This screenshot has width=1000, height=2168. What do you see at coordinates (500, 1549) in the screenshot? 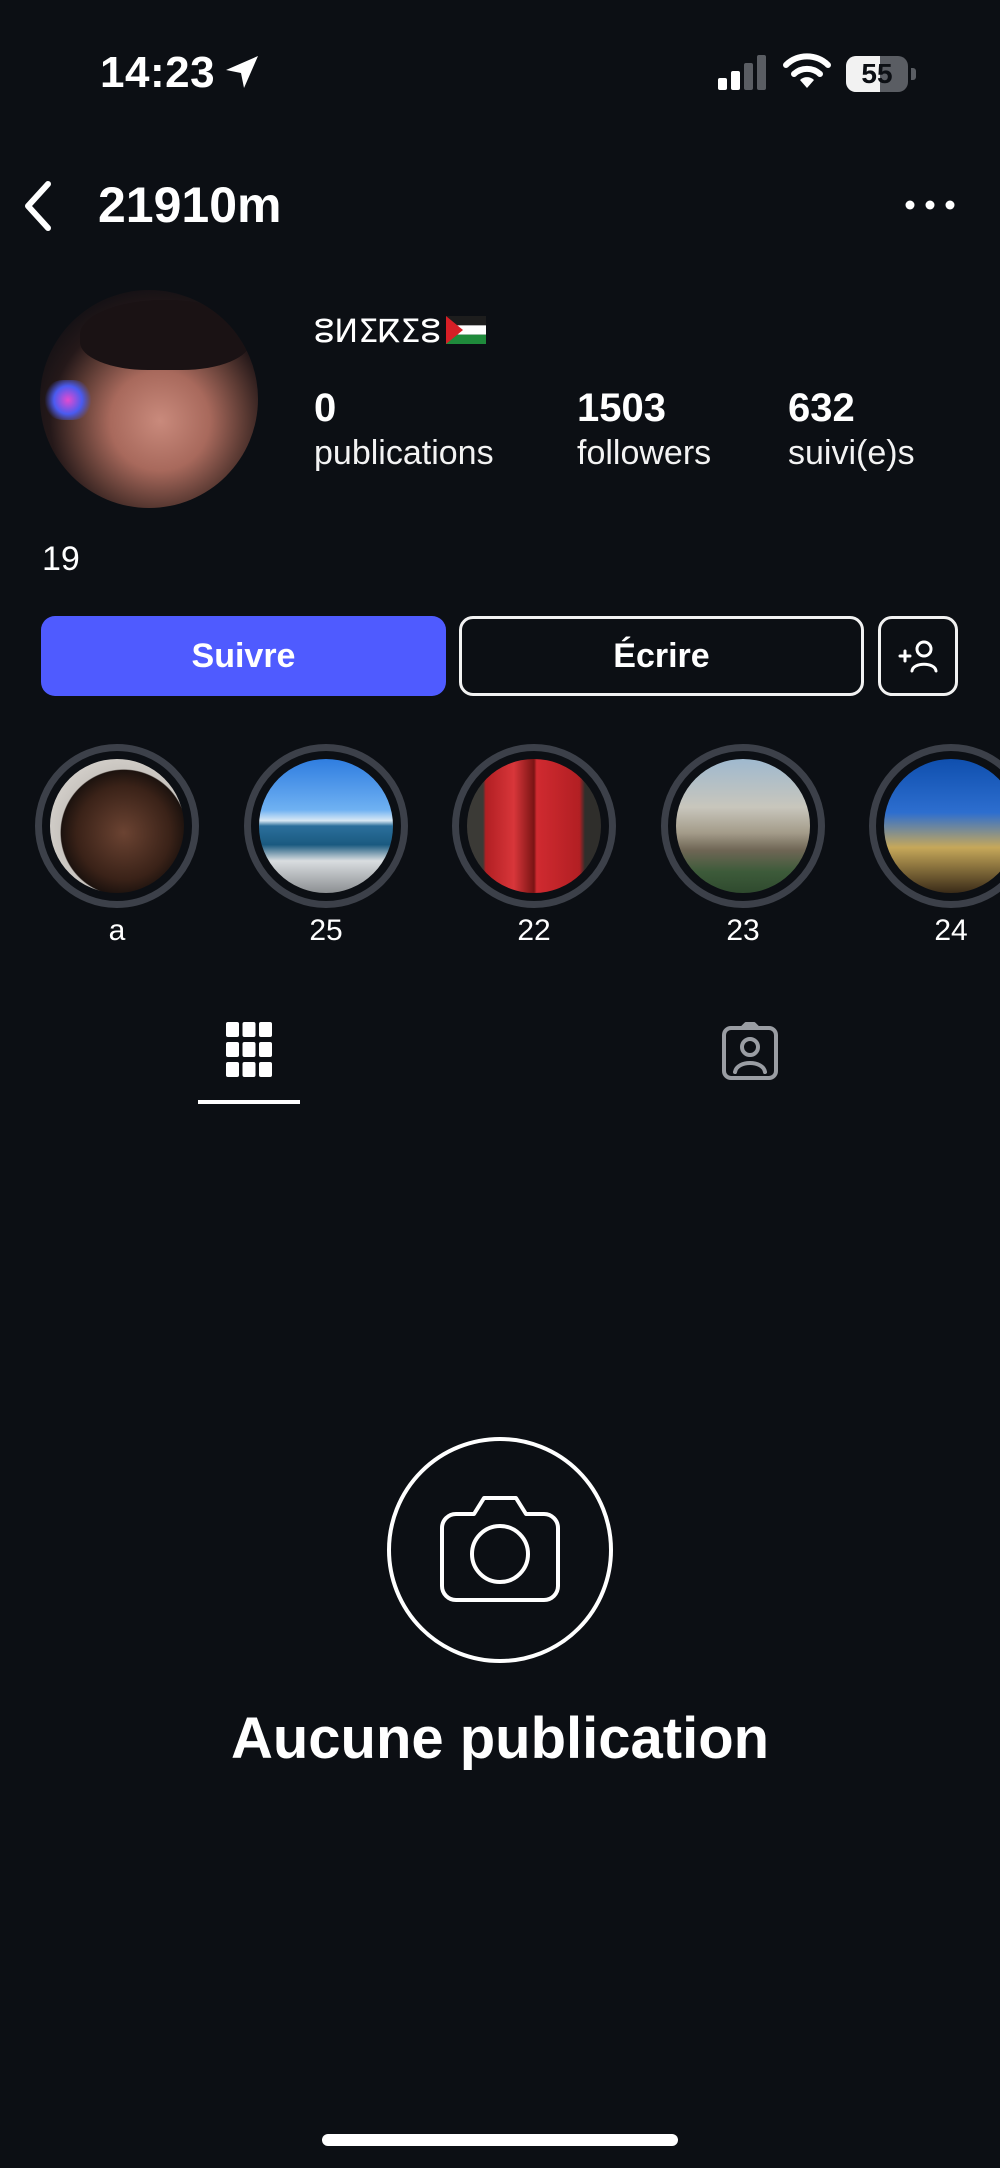
I see `camera-icon` at bounding box center [500, 1549].